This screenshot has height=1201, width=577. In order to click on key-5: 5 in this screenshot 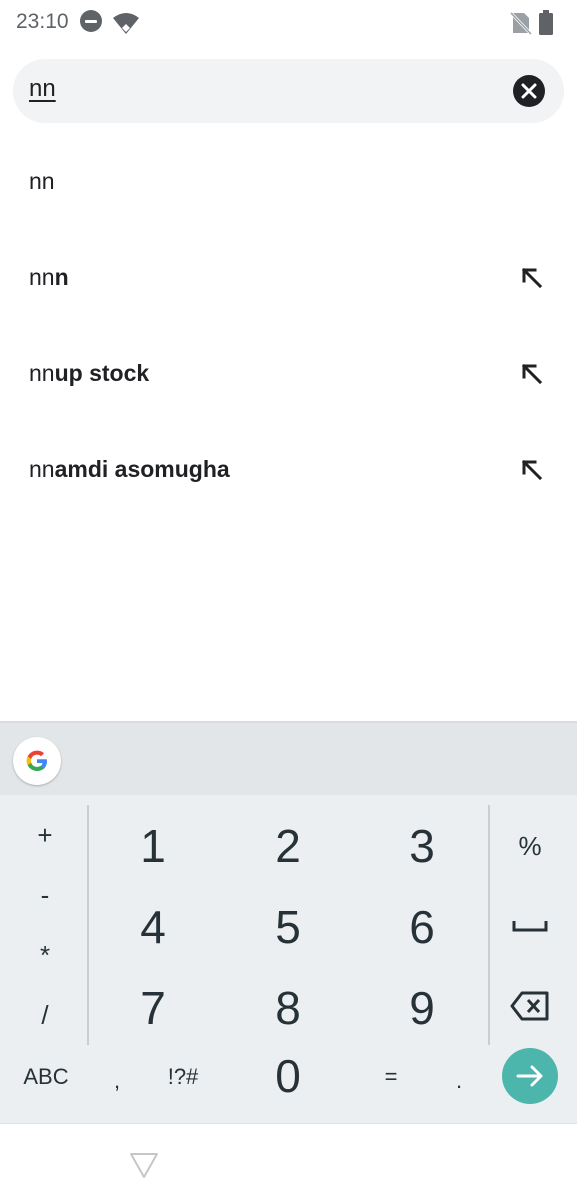, I will do `click(288, 927)`.